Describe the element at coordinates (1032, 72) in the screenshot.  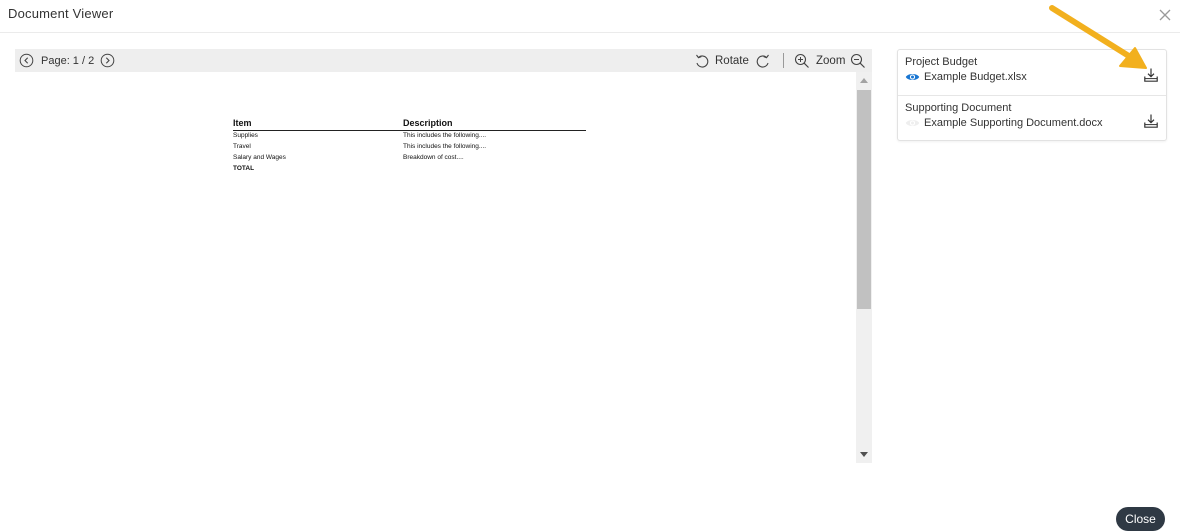
I see `file-item-project-budget: Project Budget Example Budget.xlsx` at that location.